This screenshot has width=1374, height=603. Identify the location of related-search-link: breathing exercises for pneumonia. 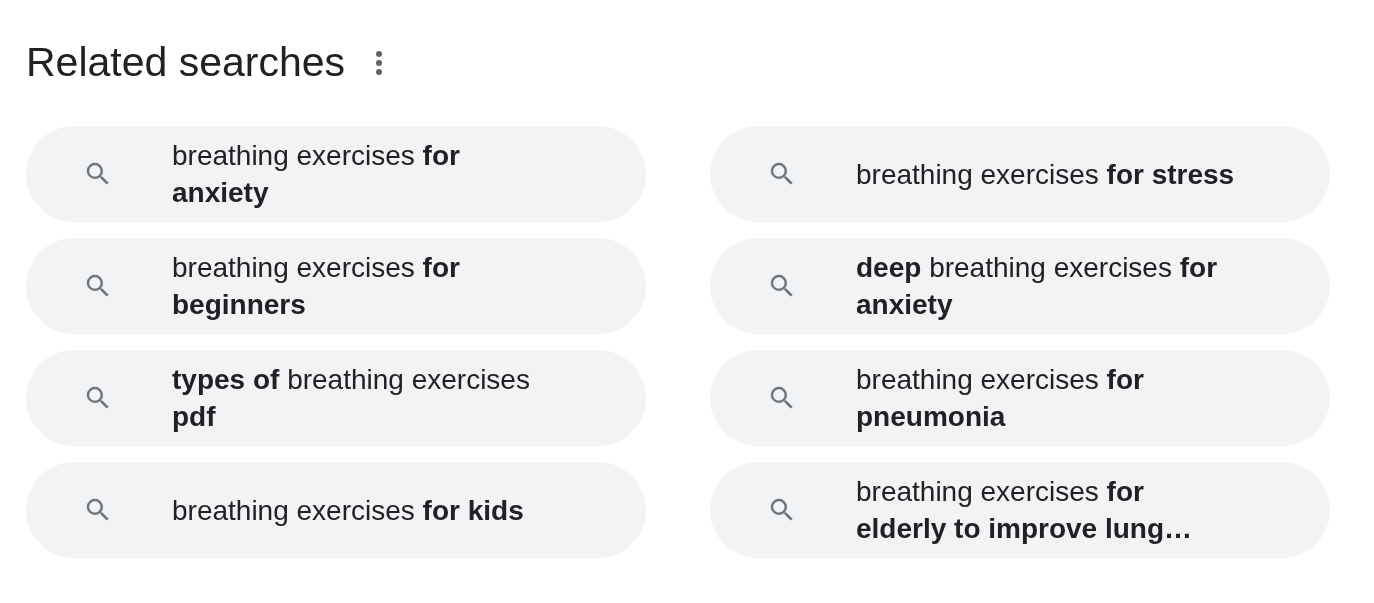
(1020, 398).